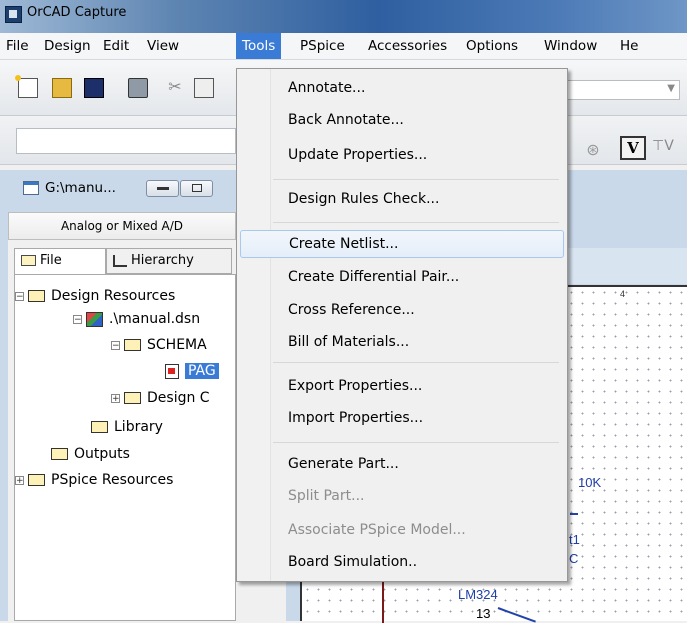  Describe the element at coordinates (574, 539) in the screenshot. I see `component-ref-label: t1` at that location.